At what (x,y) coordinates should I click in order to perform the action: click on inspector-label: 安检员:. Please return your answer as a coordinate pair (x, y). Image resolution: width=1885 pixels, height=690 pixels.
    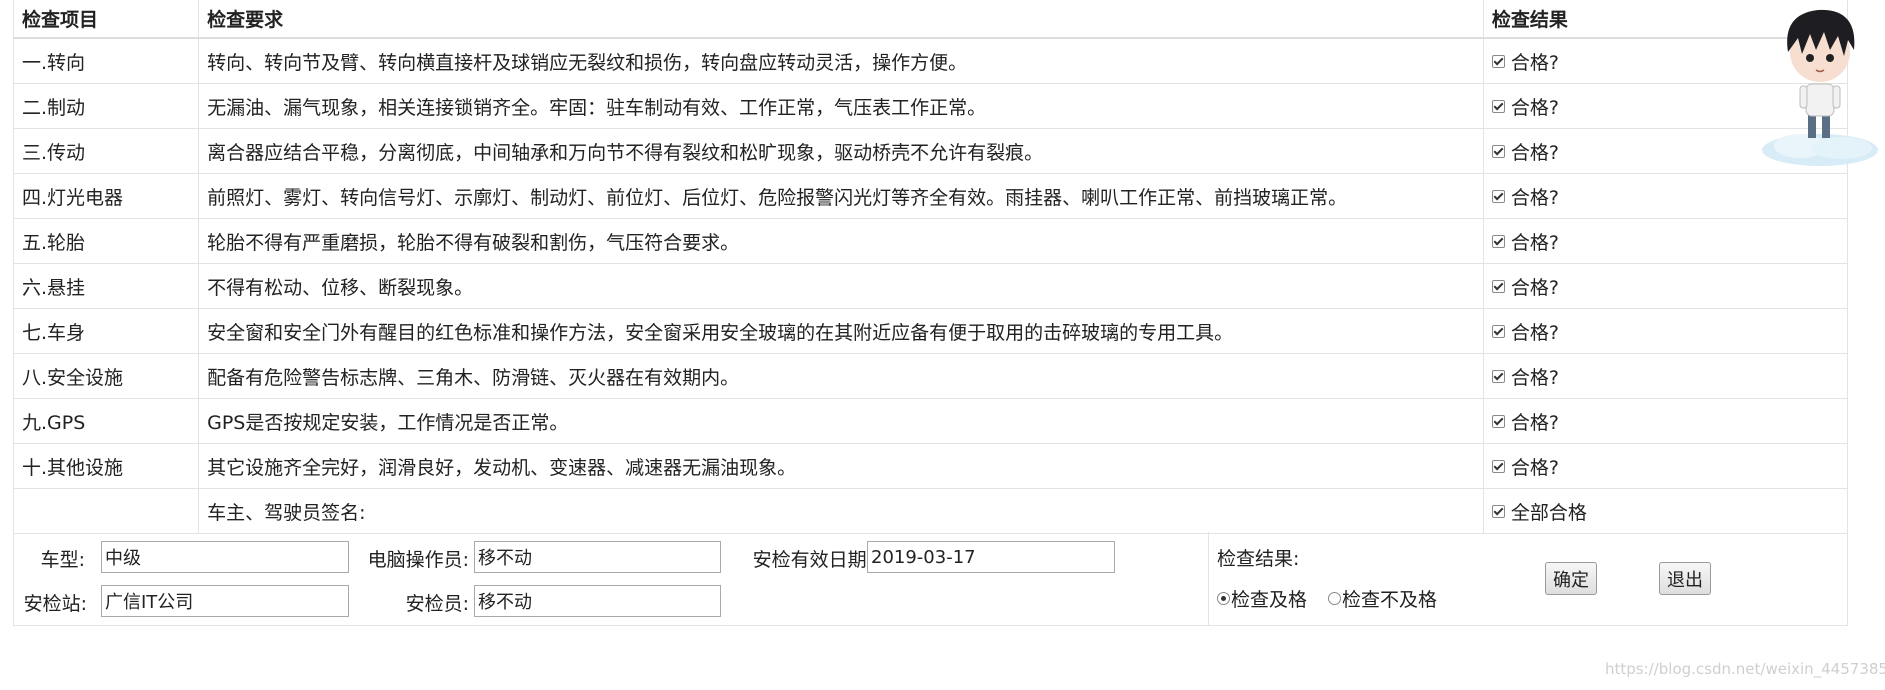
    Looking at the image, I should click on (437, 604).